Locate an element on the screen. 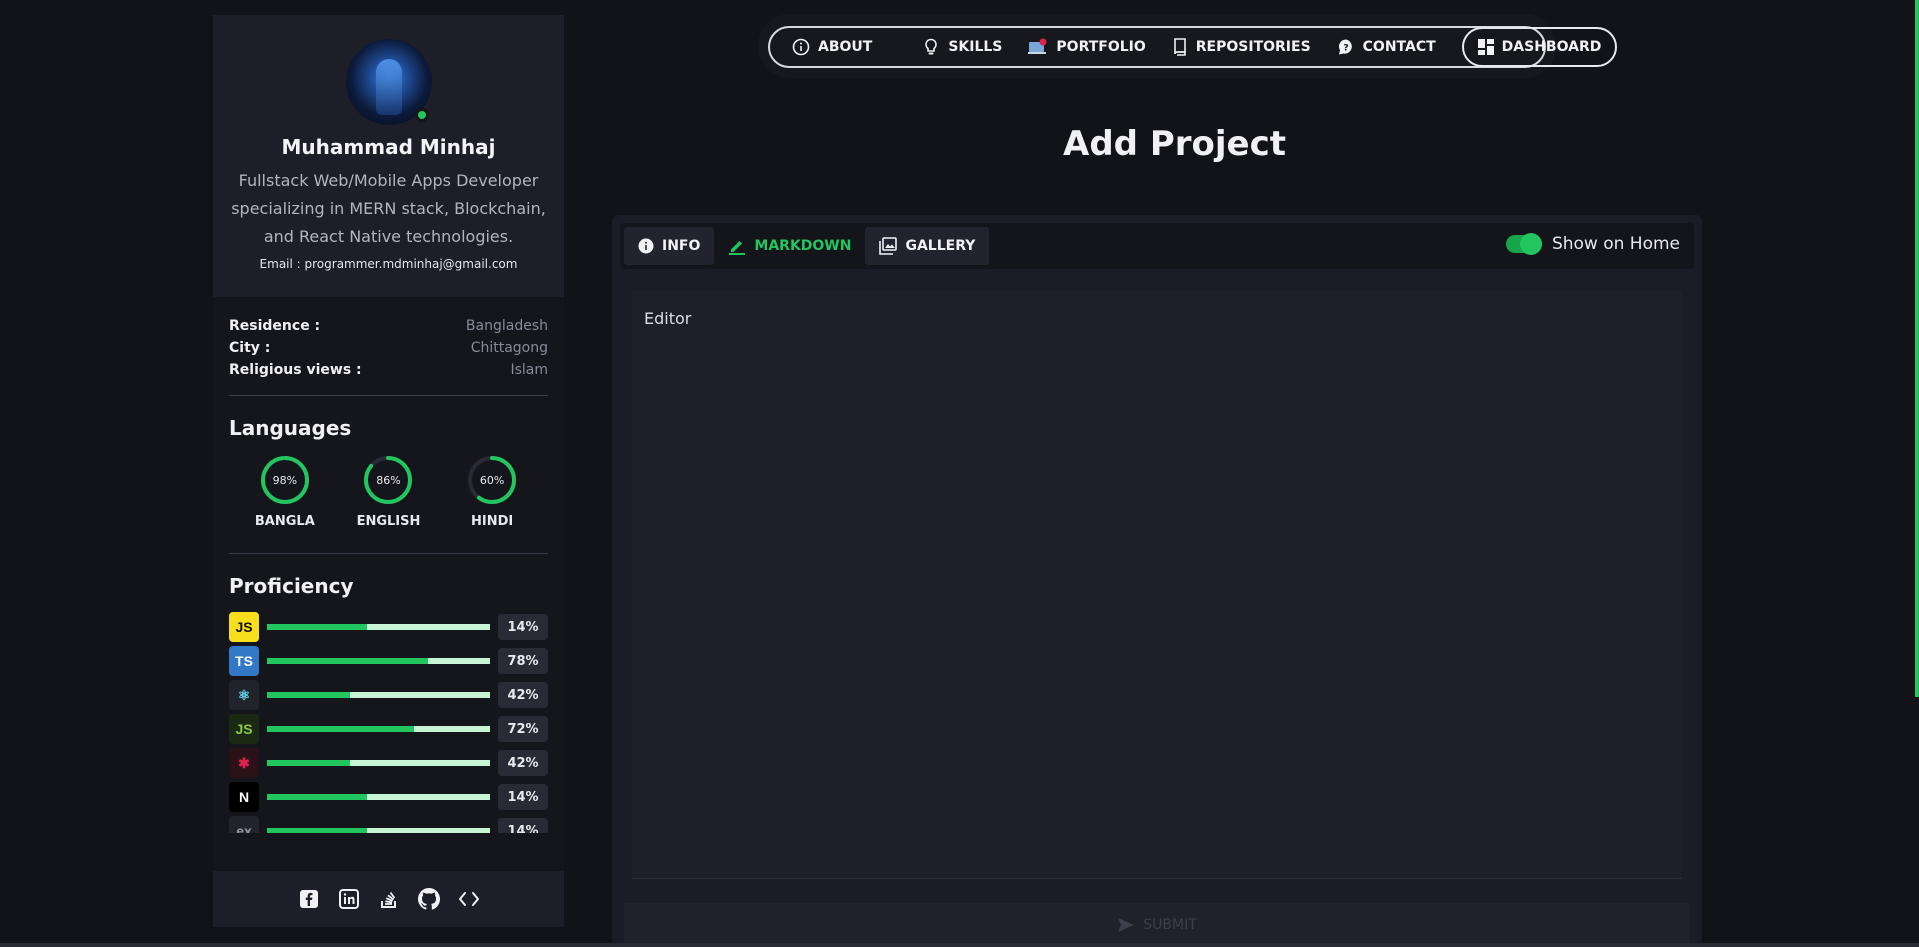 This screenshot has width=1919, height=947. contact-icon: ? is located at coordinates (1345, 47).